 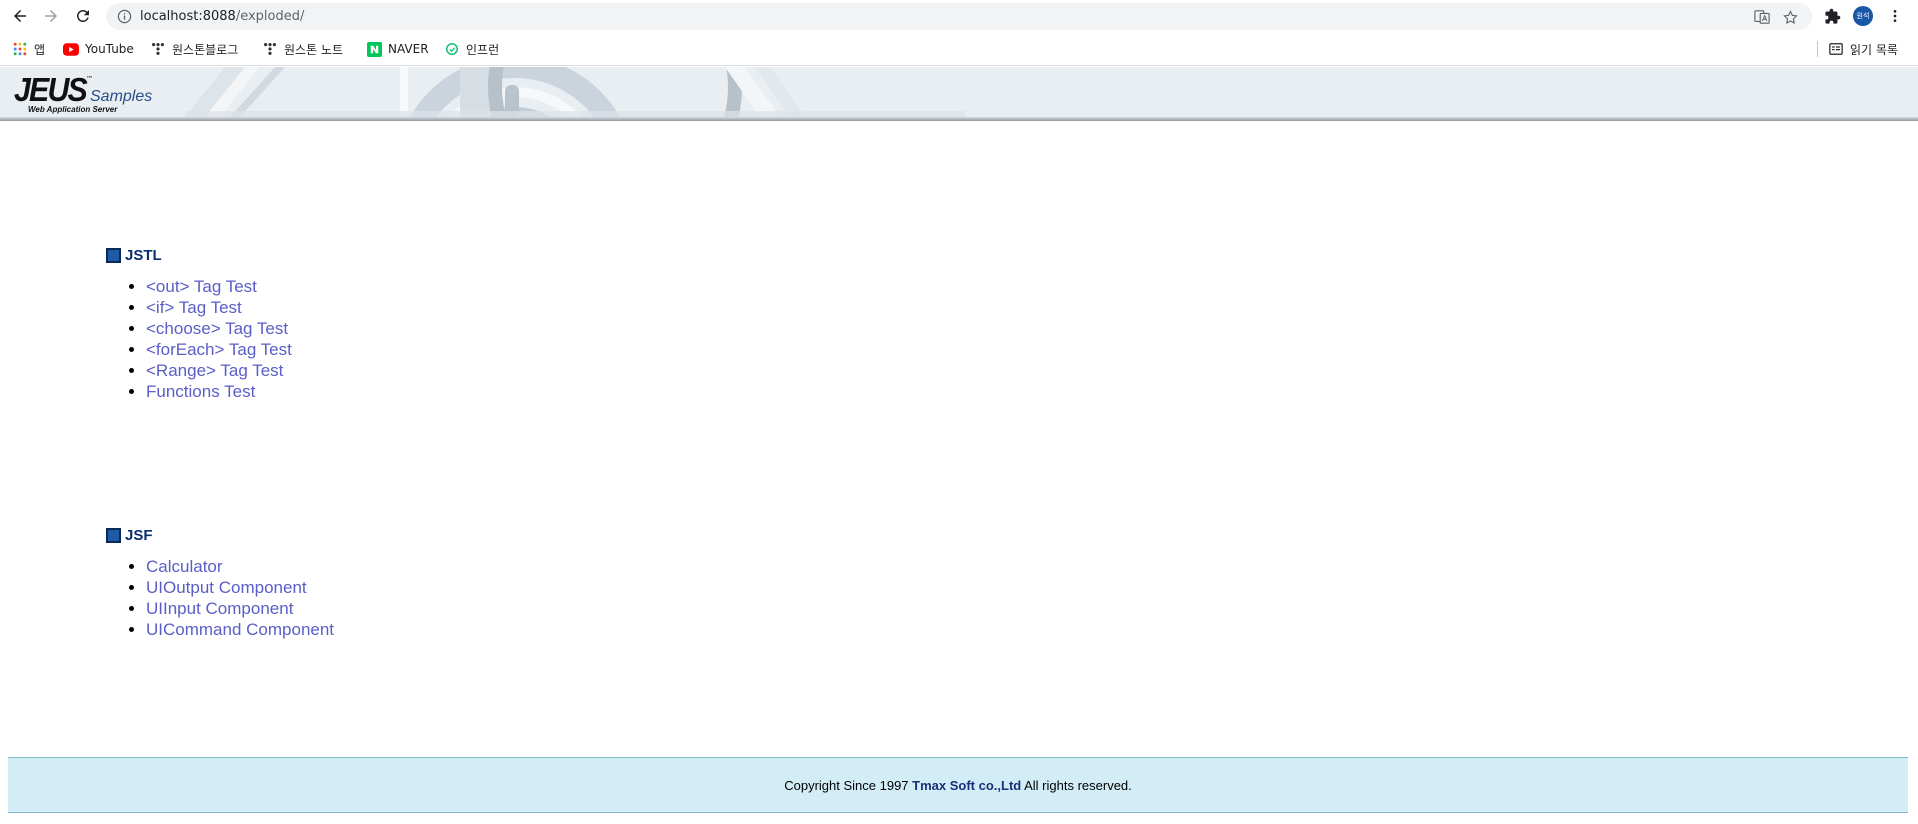 I want to click on back-button, so click(x=20, y=16).